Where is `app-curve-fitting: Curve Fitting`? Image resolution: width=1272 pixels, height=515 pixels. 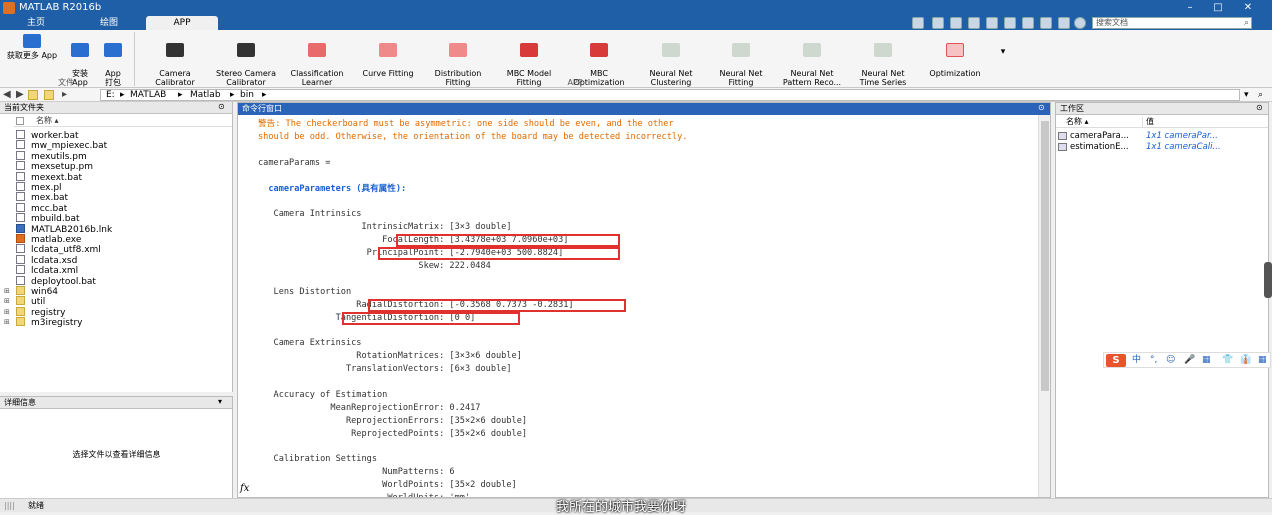 app-curve-fitting: Curve Fitting is located at coordinates (388, 55).